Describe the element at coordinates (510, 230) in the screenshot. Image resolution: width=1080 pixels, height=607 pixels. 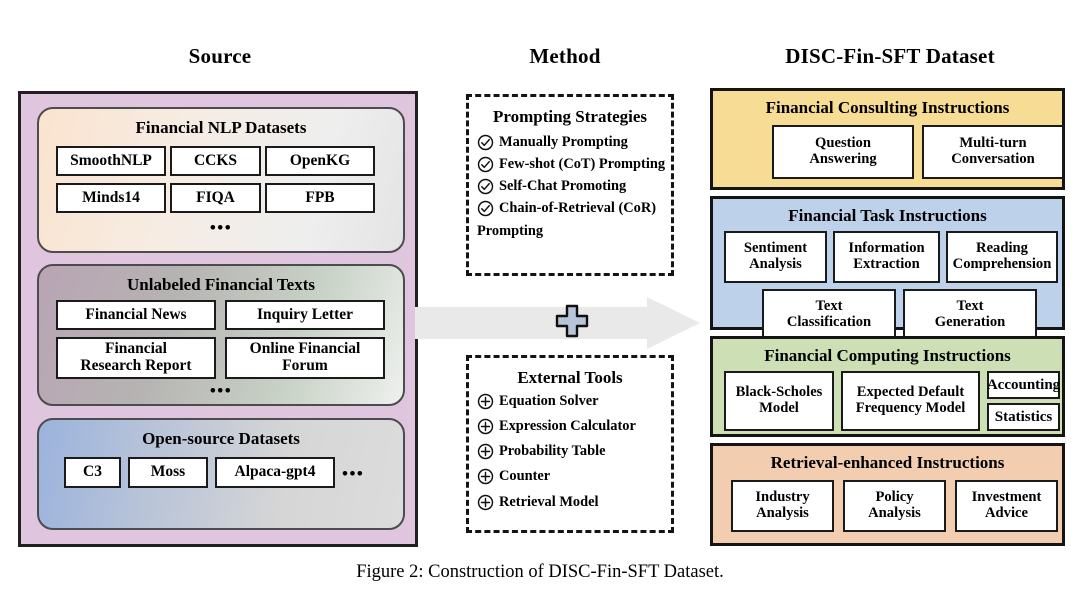
I see `prompting-item-label: Prompting` at that location.